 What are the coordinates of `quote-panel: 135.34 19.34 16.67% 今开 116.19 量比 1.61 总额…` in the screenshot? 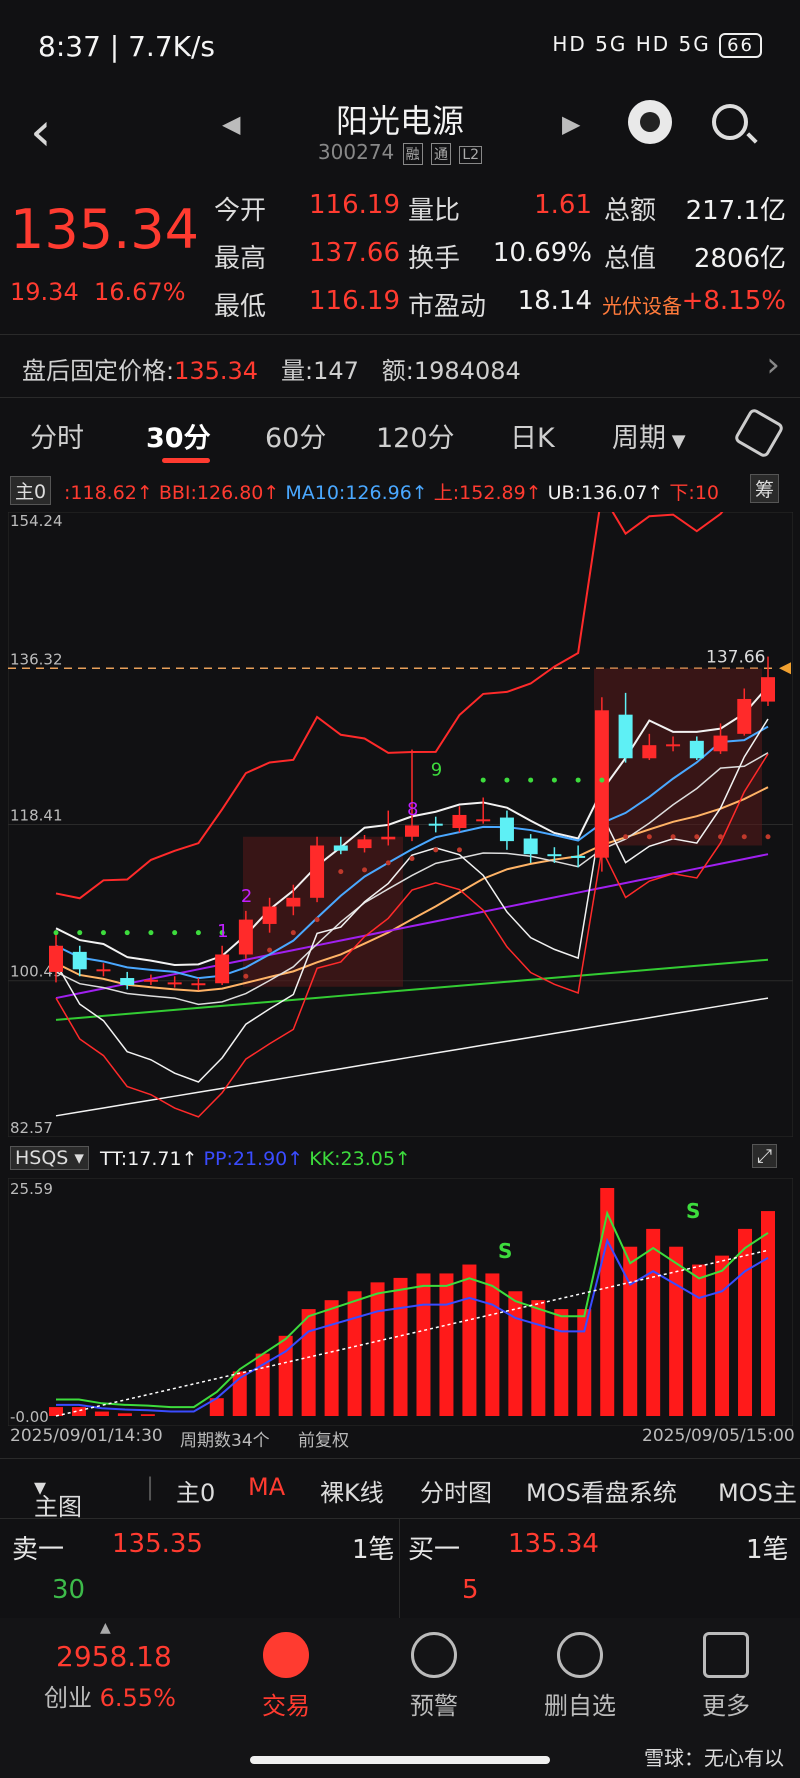 It's located at (400, 255).